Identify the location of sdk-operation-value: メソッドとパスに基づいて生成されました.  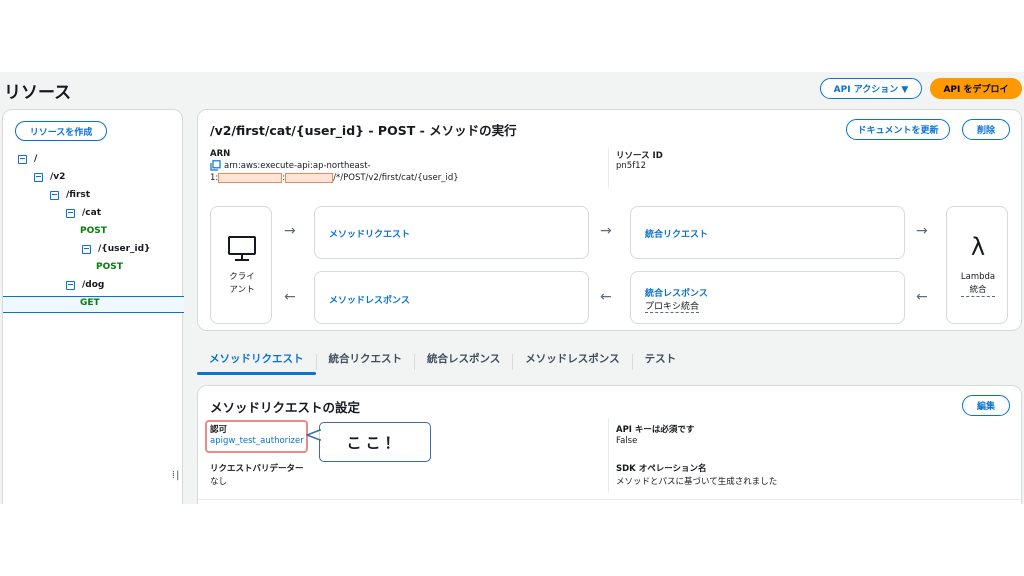
(697, 482).